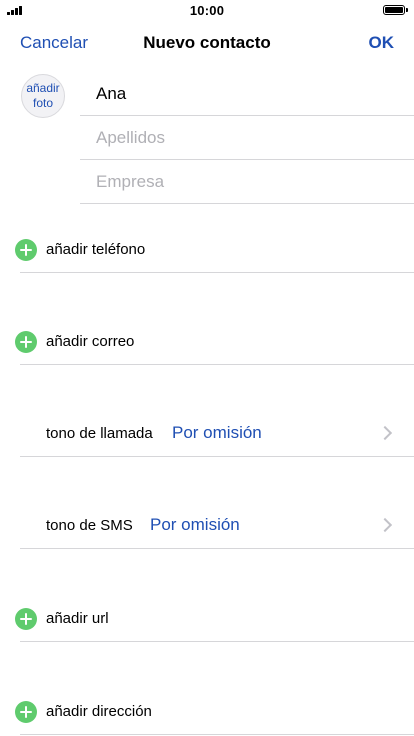 The image size is (414, 736). I want to click on sms-tone-row: tono de SMS Por omisión, so click(217, 526).